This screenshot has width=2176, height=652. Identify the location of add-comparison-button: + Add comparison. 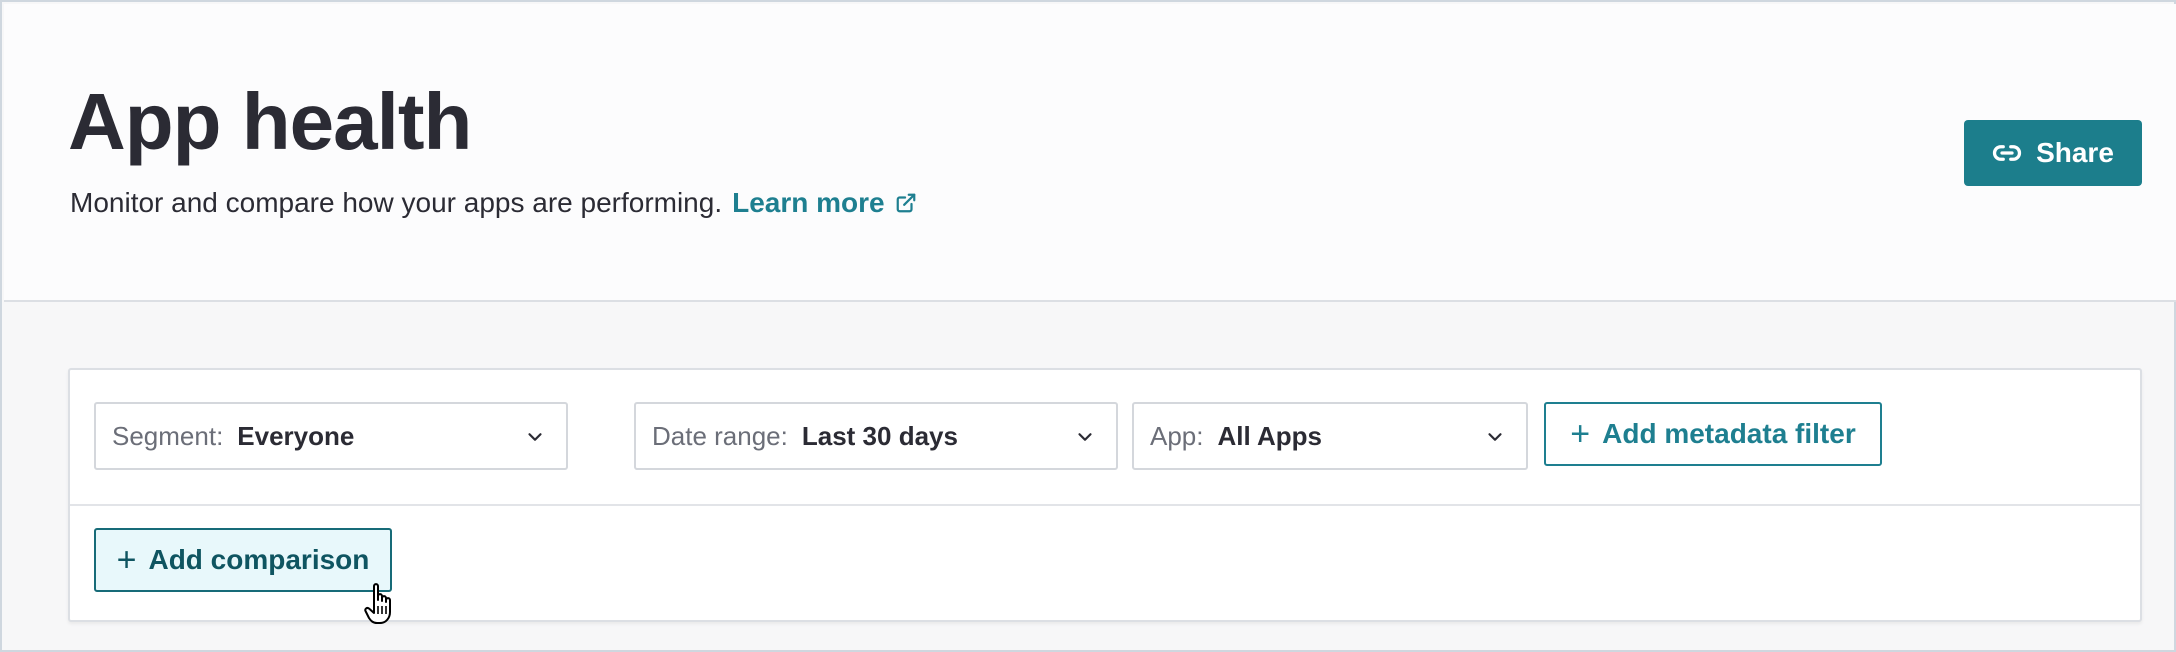
(243, 560).